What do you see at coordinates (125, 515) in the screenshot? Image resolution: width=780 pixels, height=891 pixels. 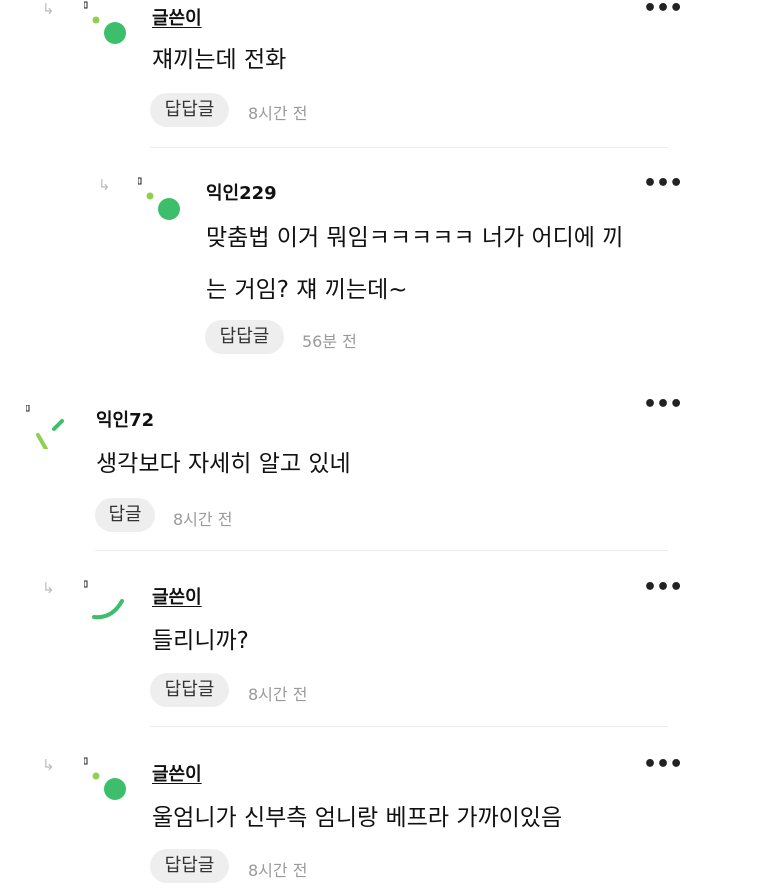 I see `reply-button: 답글` at bounding box center [125, 515].